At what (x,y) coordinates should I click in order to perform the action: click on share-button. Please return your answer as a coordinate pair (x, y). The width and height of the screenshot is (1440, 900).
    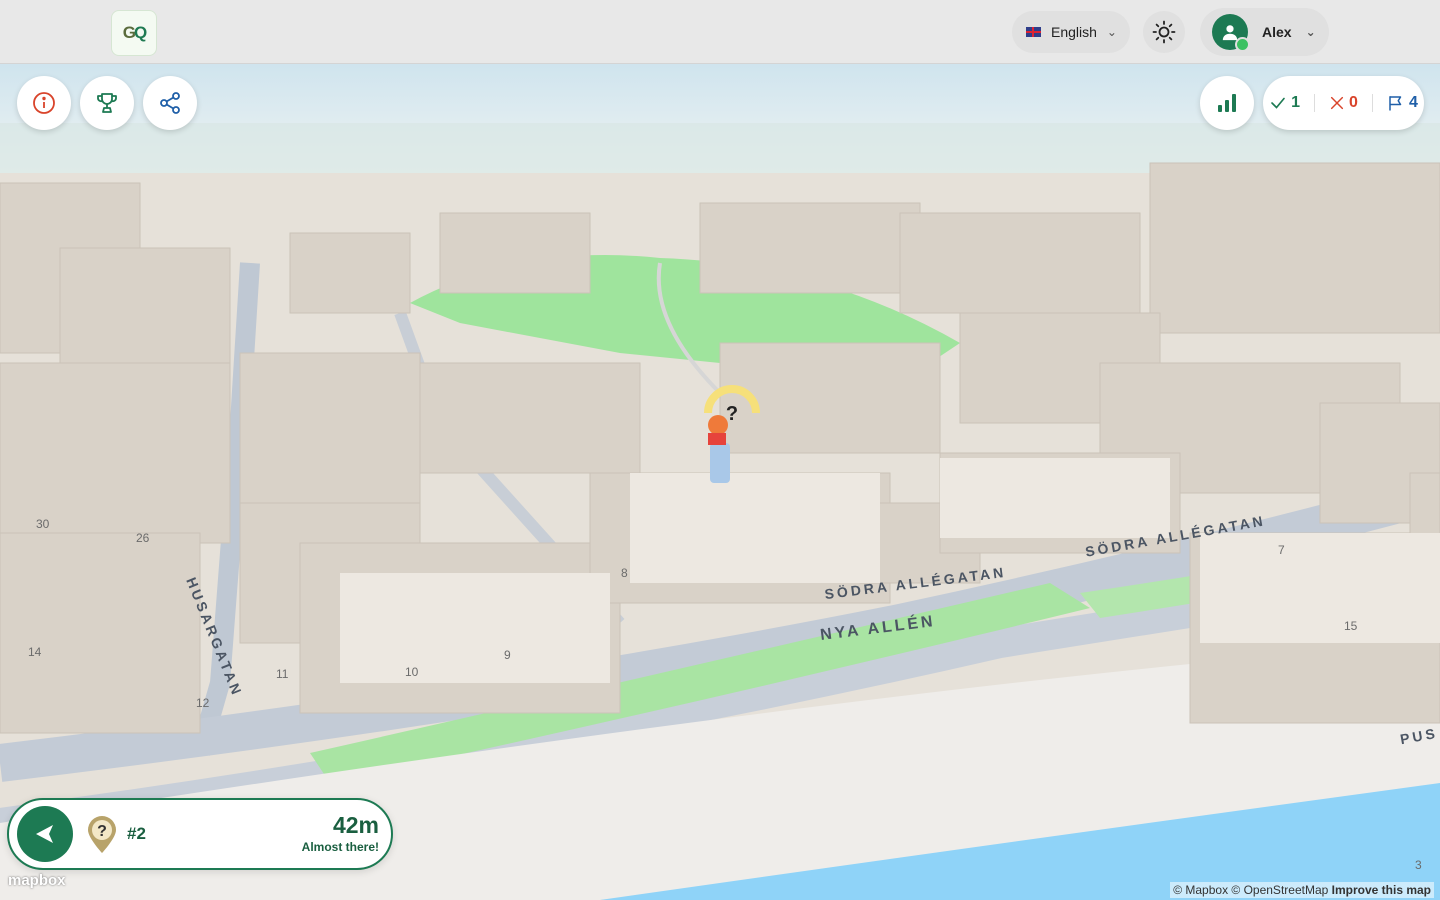
    Looking at the image, I should click on (170, 103).